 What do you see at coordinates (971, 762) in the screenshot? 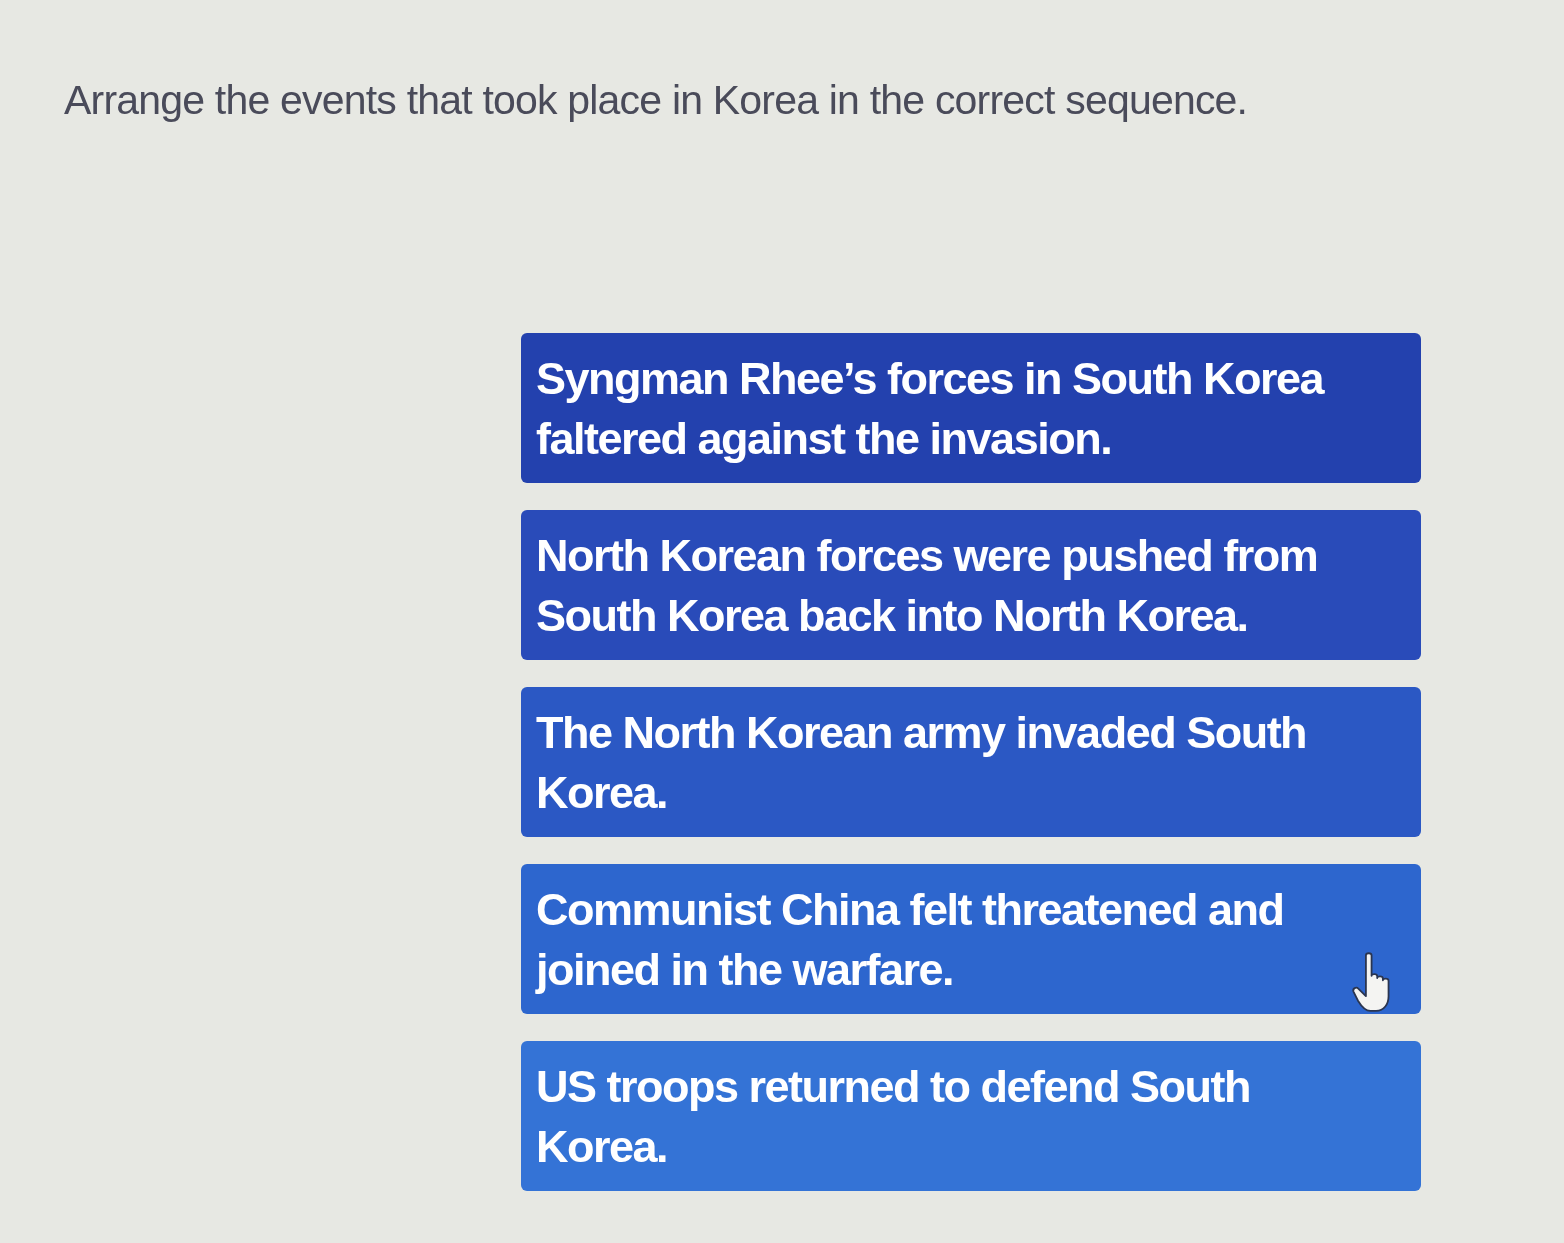
I see `event-card: The North Korean army invaded South Korea.` at bounding box center [971, 762].